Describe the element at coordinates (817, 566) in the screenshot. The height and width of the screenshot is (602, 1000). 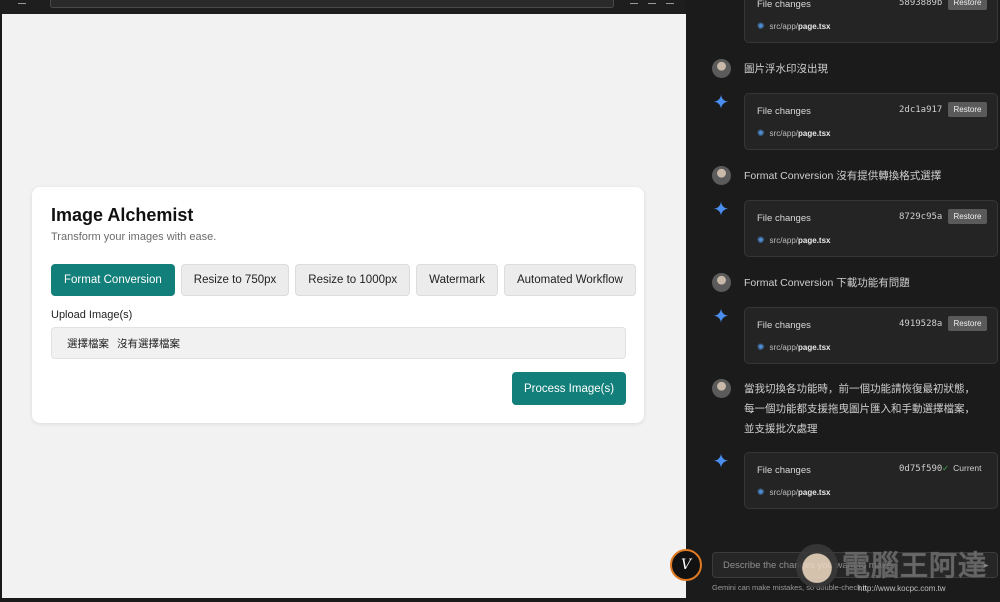
I see `mascot-icon` at that location.